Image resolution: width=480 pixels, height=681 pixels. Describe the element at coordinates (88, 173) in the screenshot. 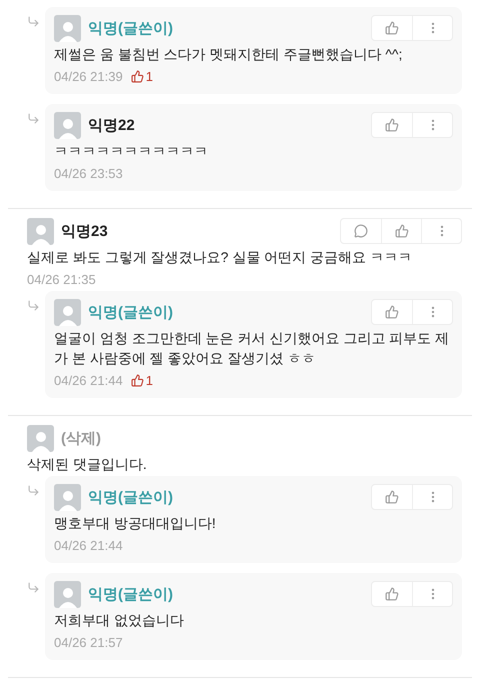

I see `comment-time: 04/26 23:53` at that location.